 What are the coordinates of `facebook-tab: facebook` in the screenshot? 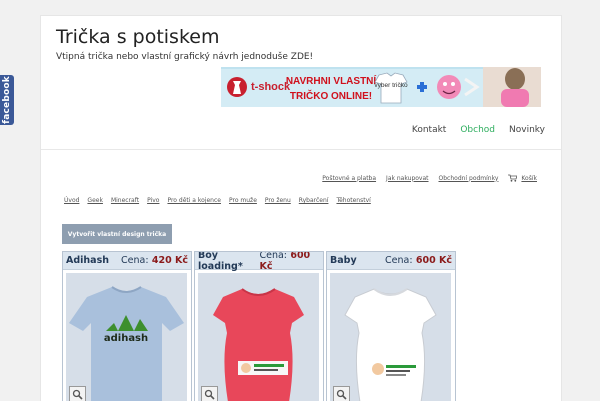 It's located at (7, 100).